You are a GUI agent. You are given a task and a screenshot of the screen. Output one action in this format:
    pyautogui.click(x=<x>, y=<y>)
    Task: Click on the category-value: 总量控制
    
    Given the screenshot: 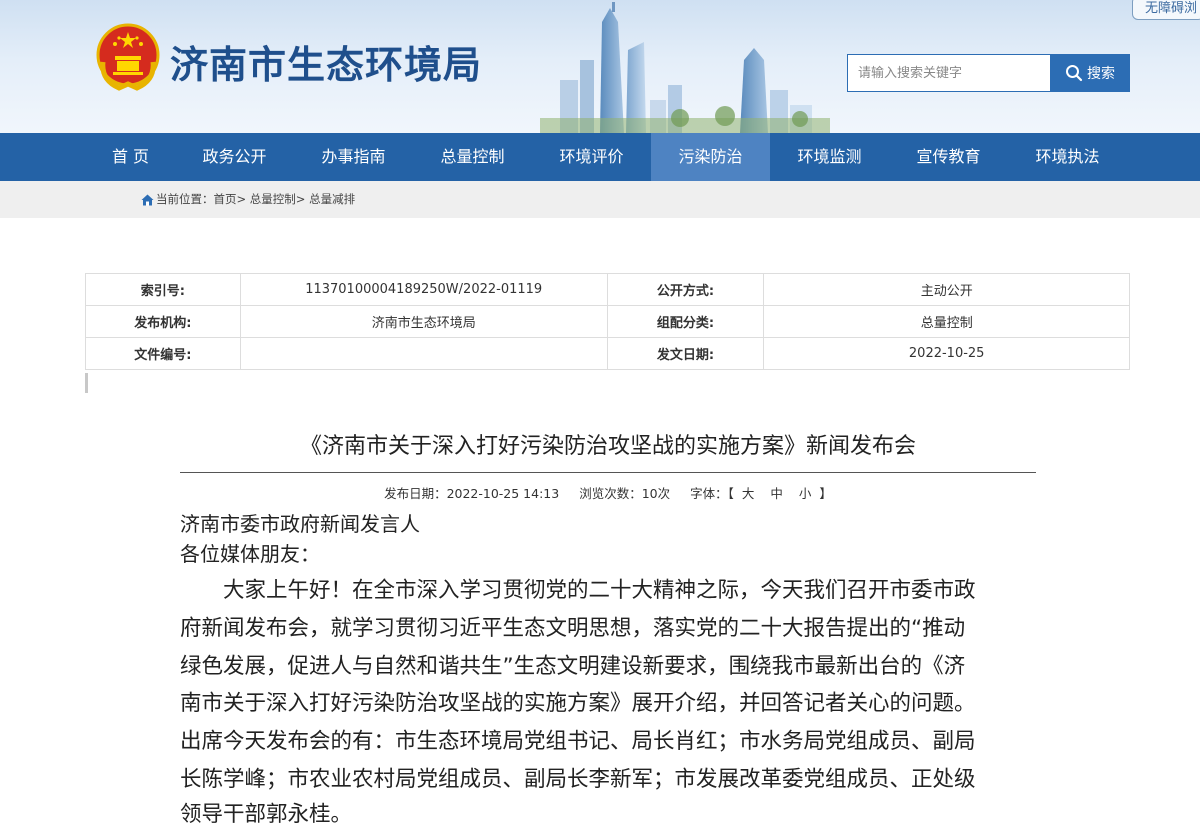 What is the action you would take?
    pyautogui.click(x=946, y=321)
    